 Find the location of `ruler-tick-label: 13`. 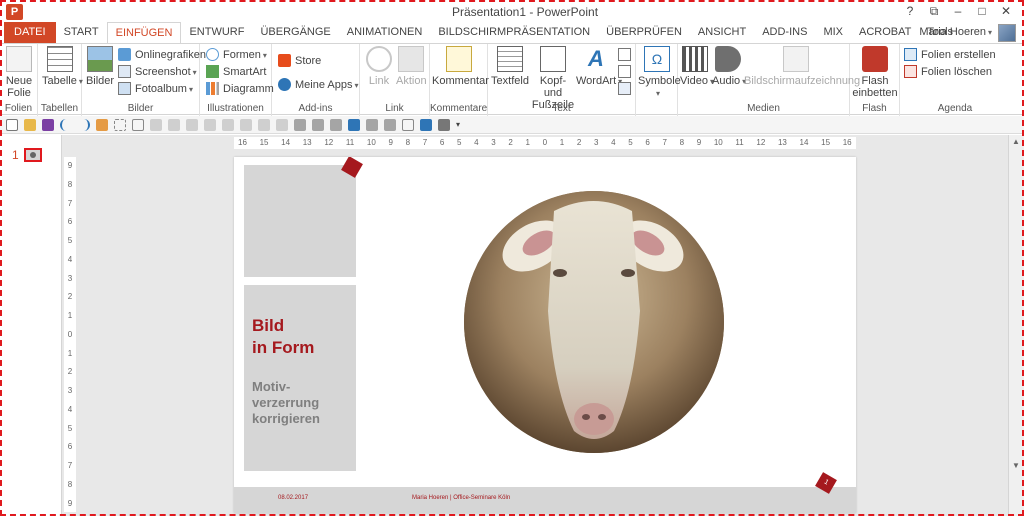

ruler-tick-label: 13 is located at coordinates (307, 142).